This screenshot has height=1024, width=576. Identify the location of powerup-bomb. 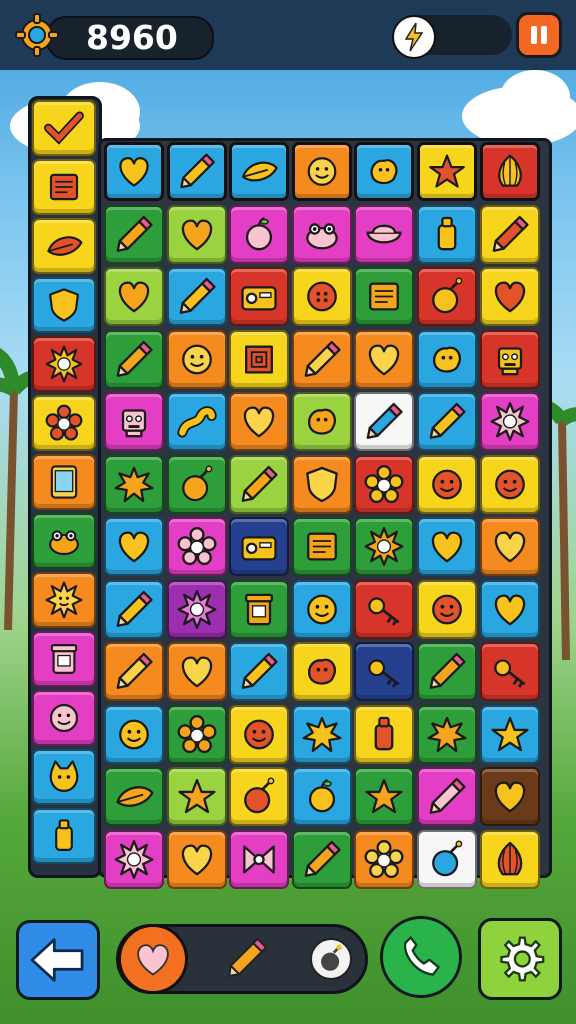
(331, 959).